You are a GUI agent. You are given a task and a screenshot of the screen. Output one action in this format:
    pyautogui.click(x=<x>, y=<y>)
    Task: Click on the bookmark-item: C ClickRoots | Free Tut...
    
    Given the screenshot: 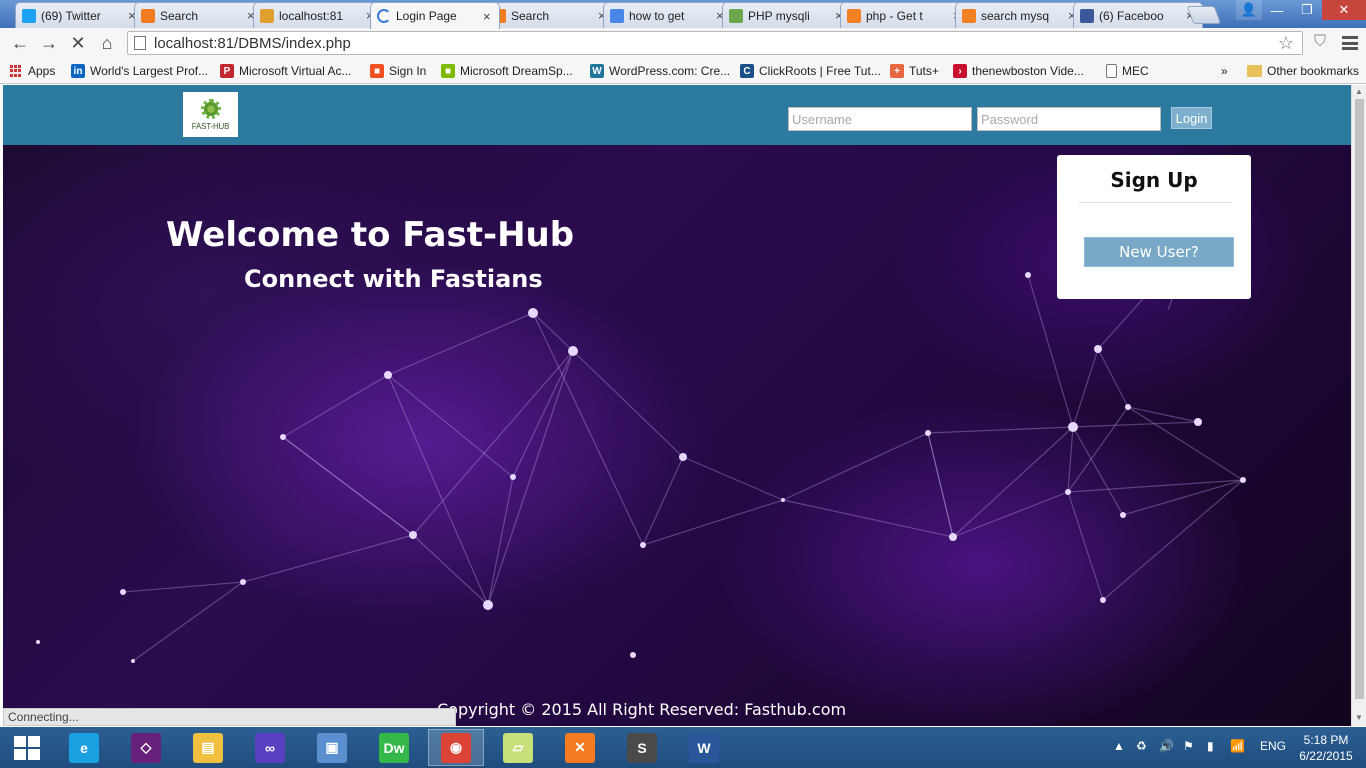 What is the action you would take?
    pyautogui.click(x=810, y=71)
    